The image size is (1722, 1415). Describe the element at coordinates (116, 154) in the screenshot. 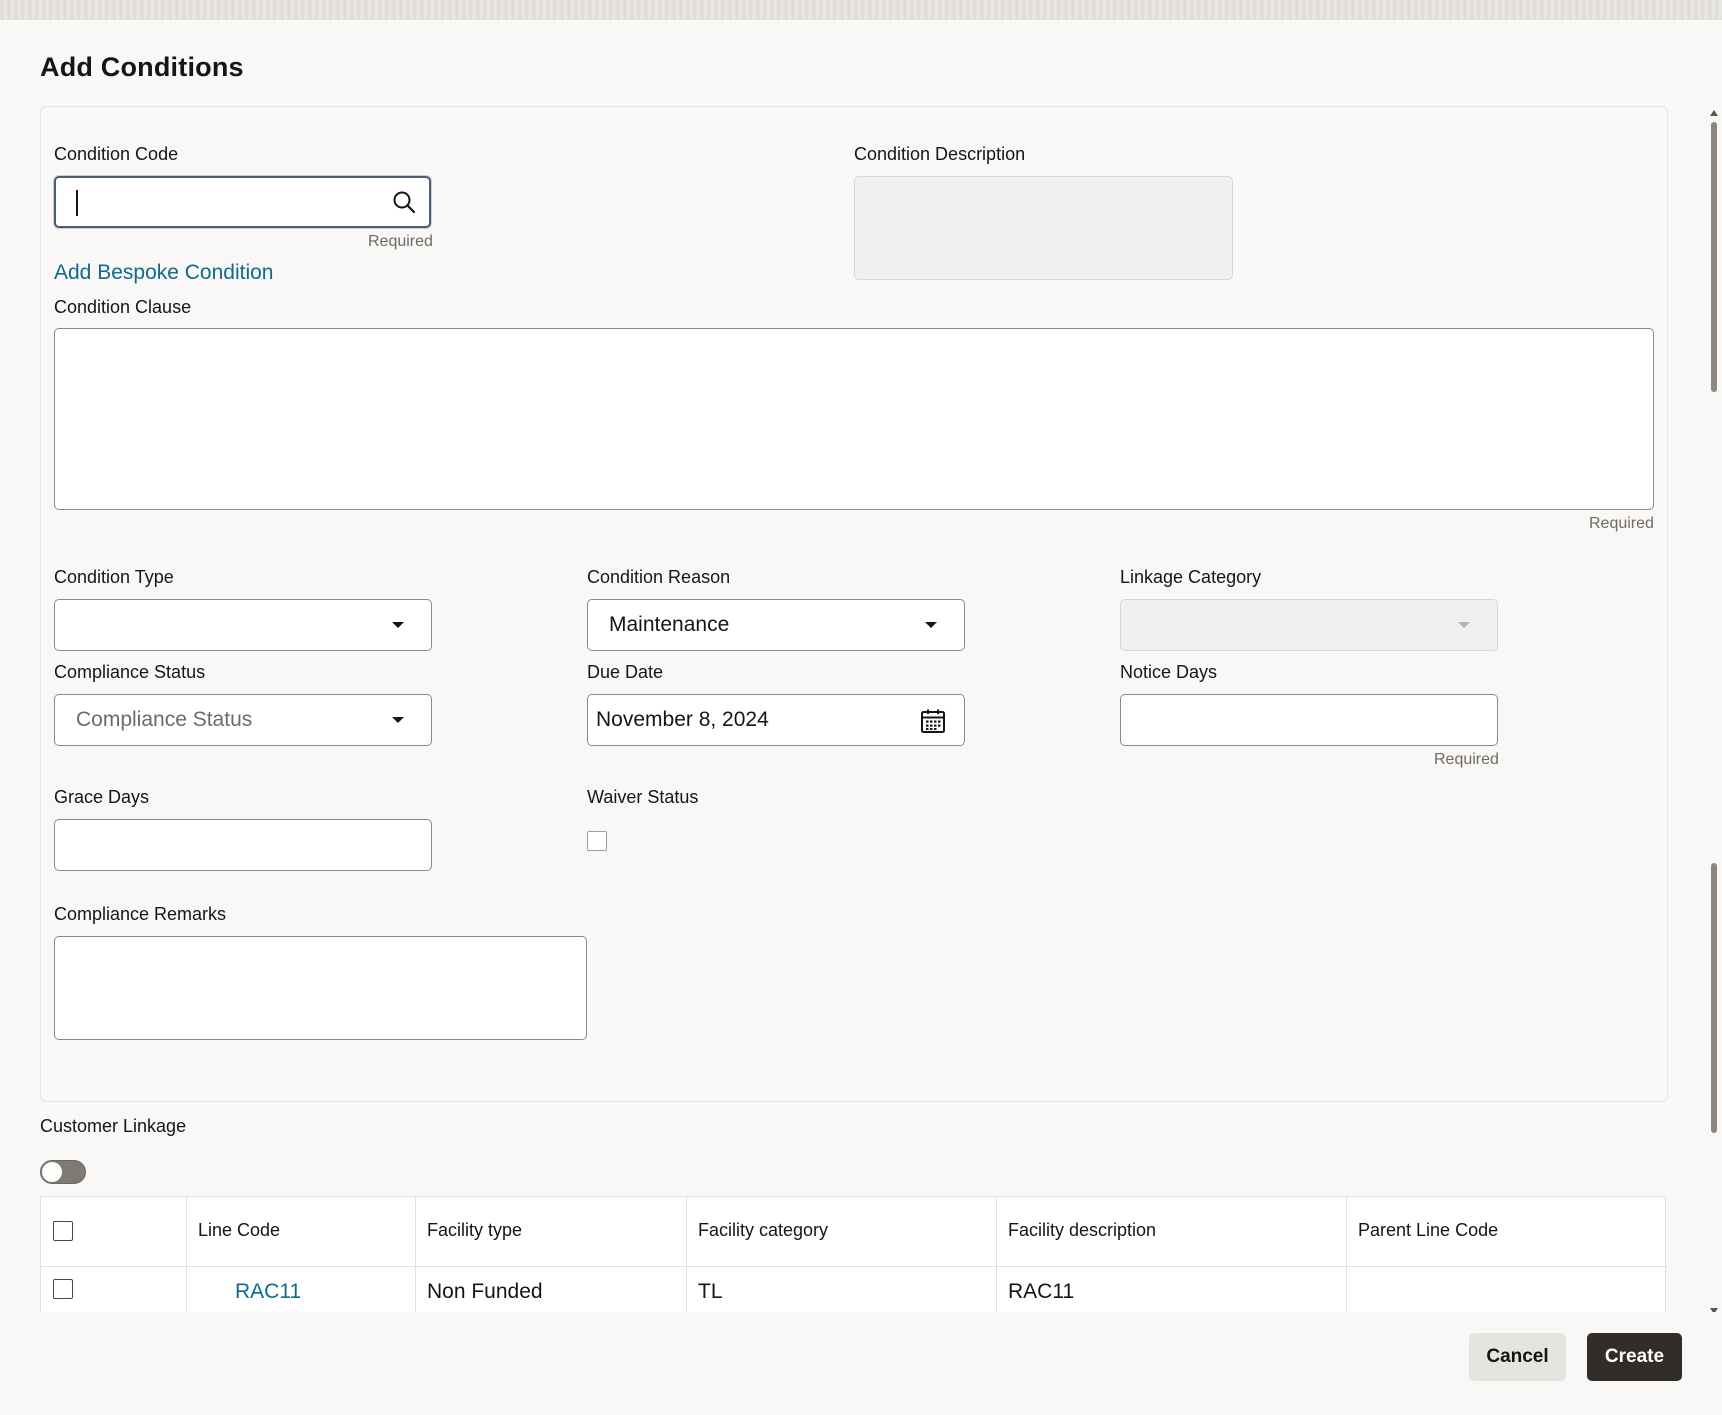

I see `condition-code-label: Condition Code` at that location.